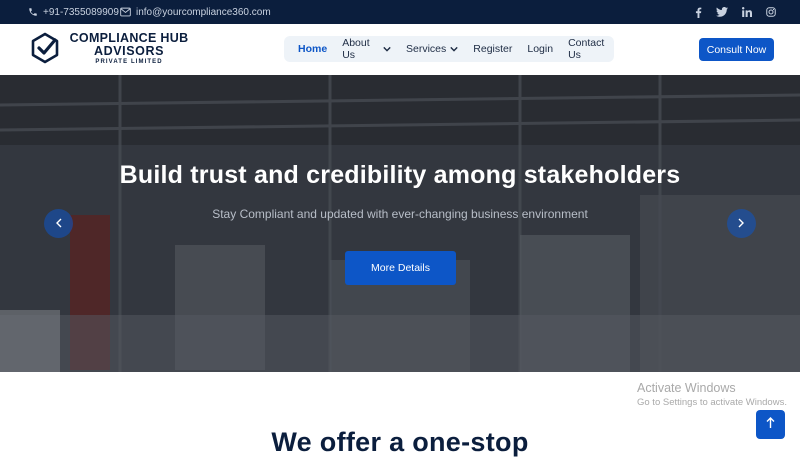 The image size is (800, 457). I want to click on nav-item-contact-us: Contact Us, so click(591, 49).